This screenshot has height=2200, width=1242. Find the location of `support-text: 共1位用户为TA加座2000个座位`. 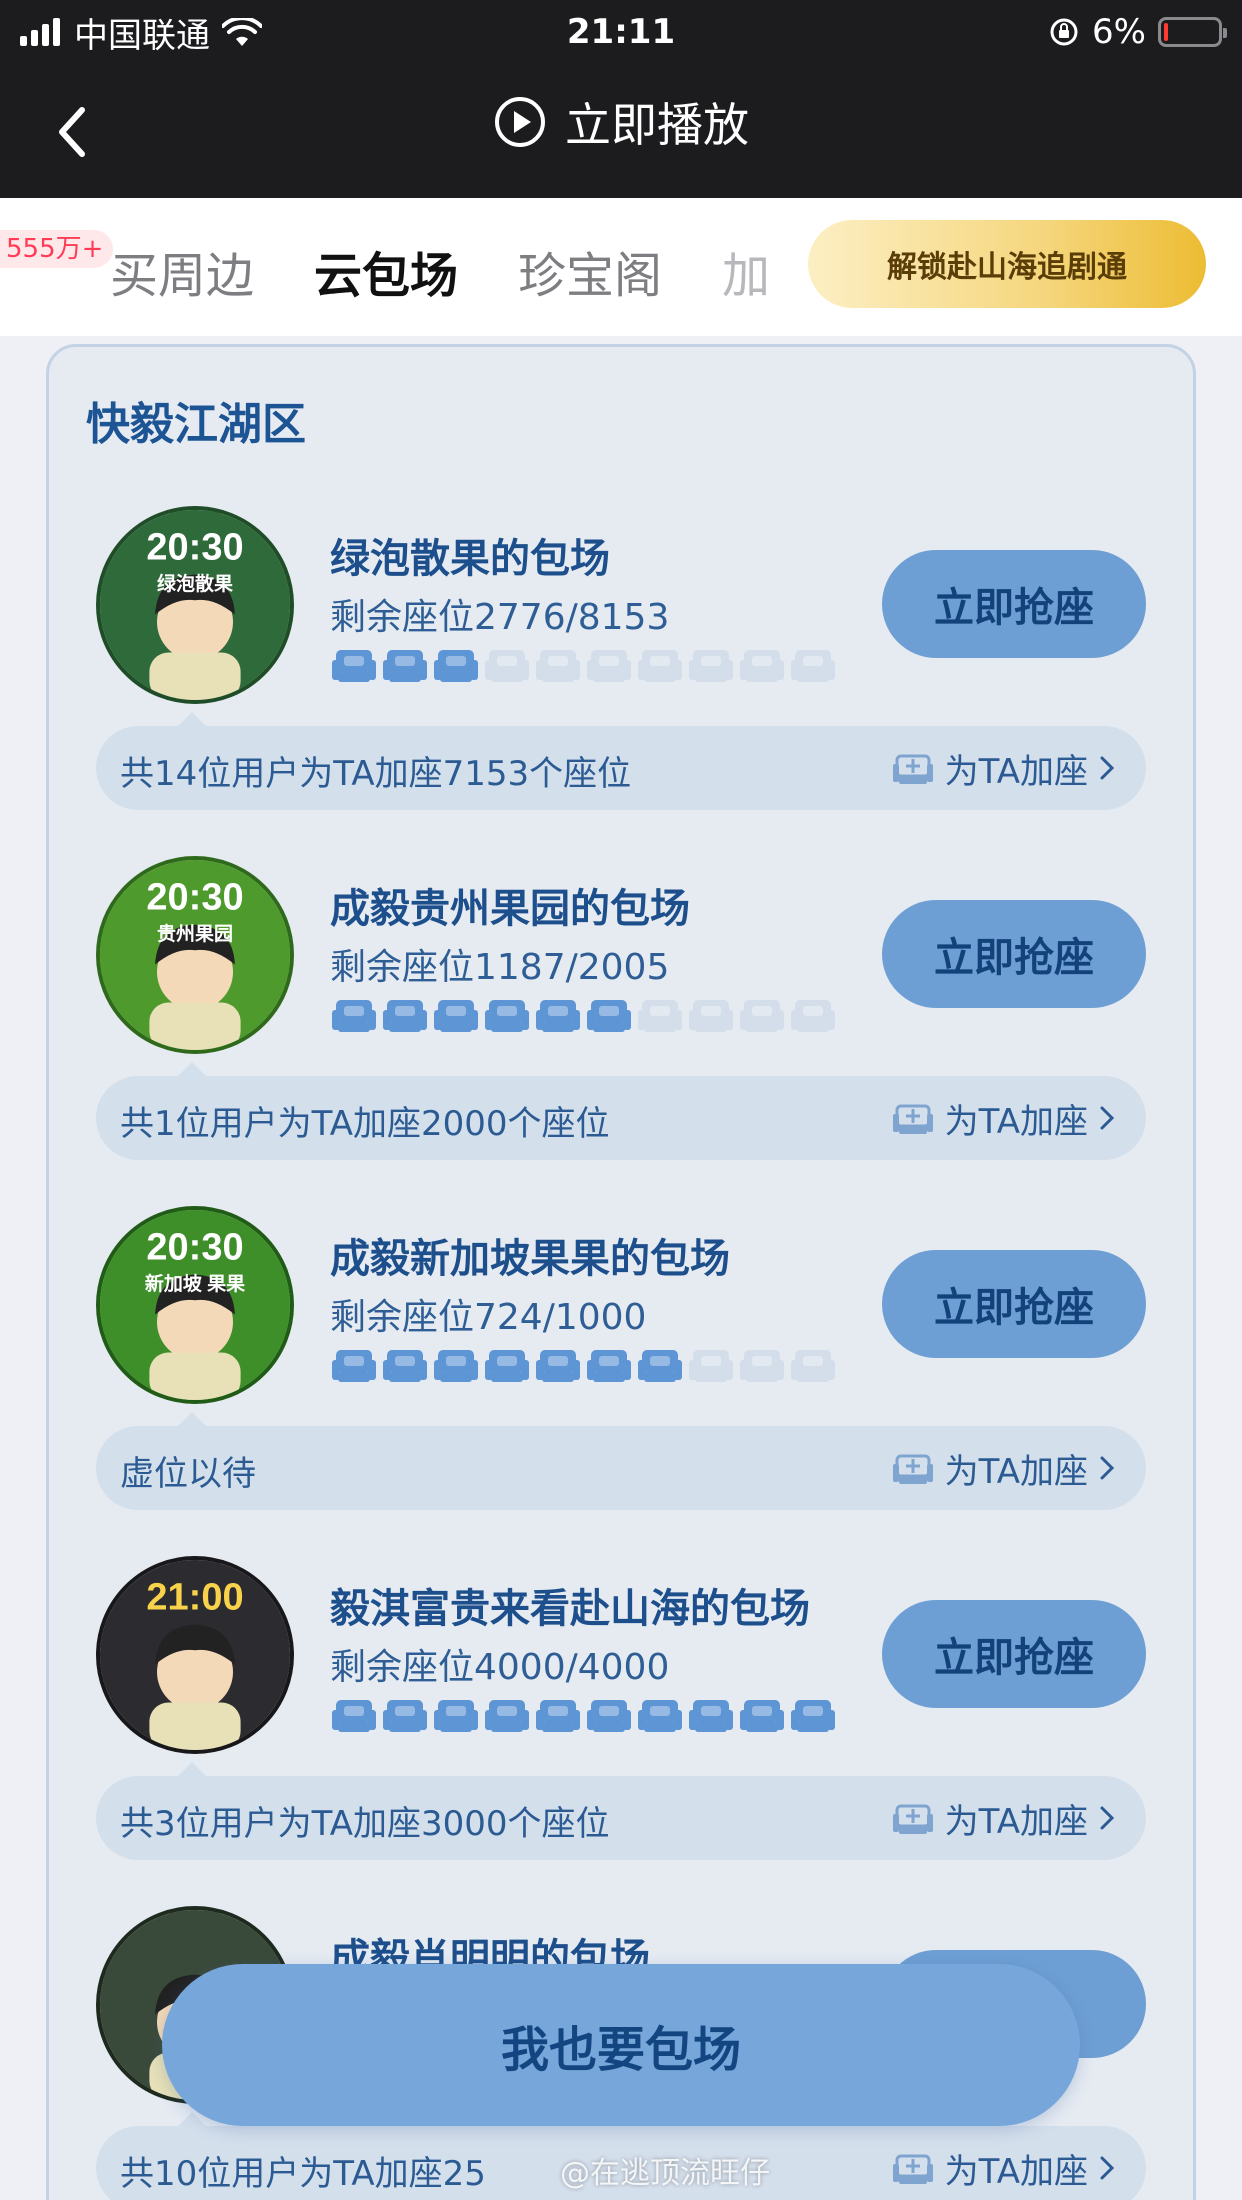

support-text: 共1位用户为TA加座2000个座位 is located at coordinates (365, 1124).